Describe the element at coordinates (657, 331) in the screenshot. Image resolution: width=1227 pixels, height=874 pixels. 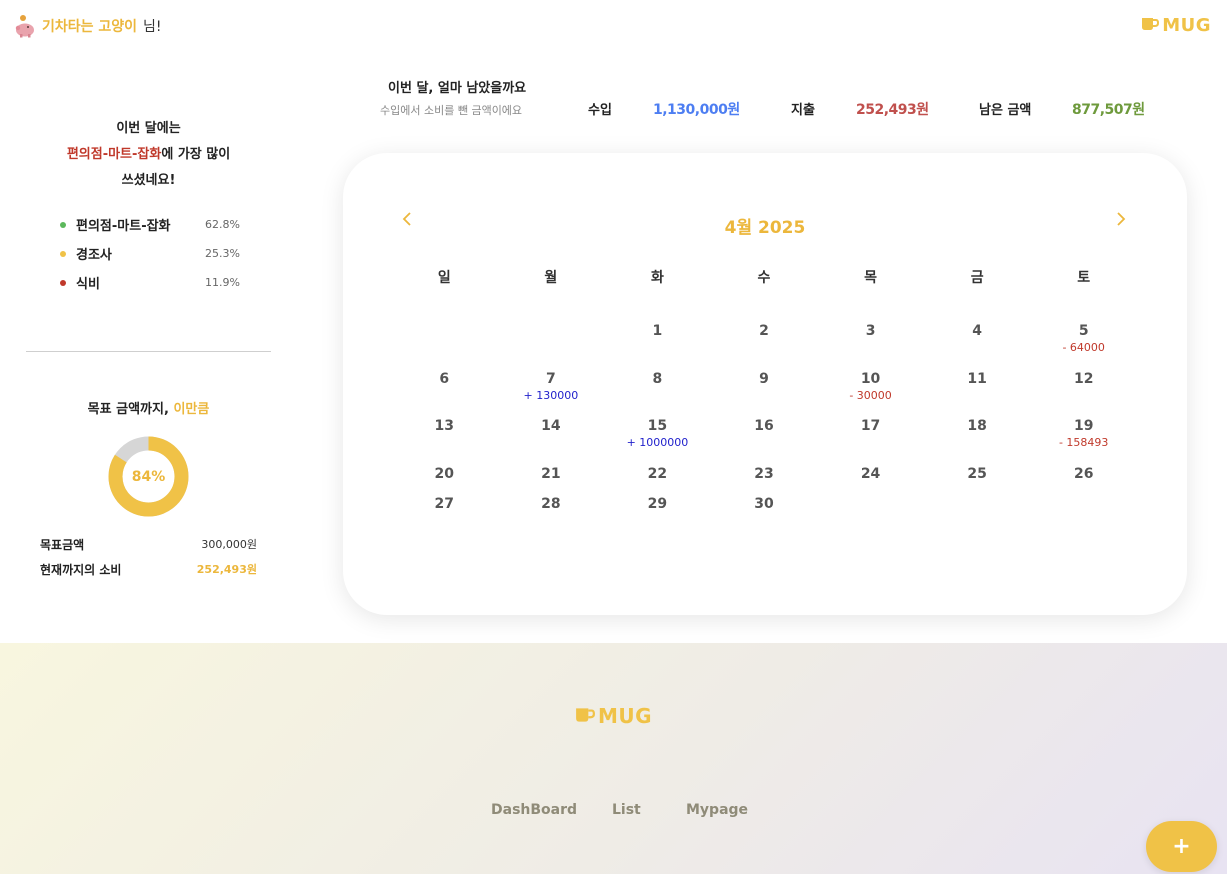
I see `day-number: 1` at that location.